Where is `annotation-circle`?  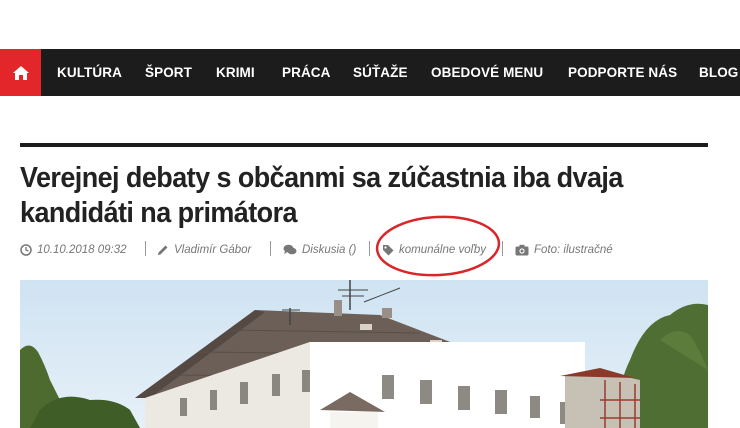 annotation-circle is located at coordinates (438, 246).